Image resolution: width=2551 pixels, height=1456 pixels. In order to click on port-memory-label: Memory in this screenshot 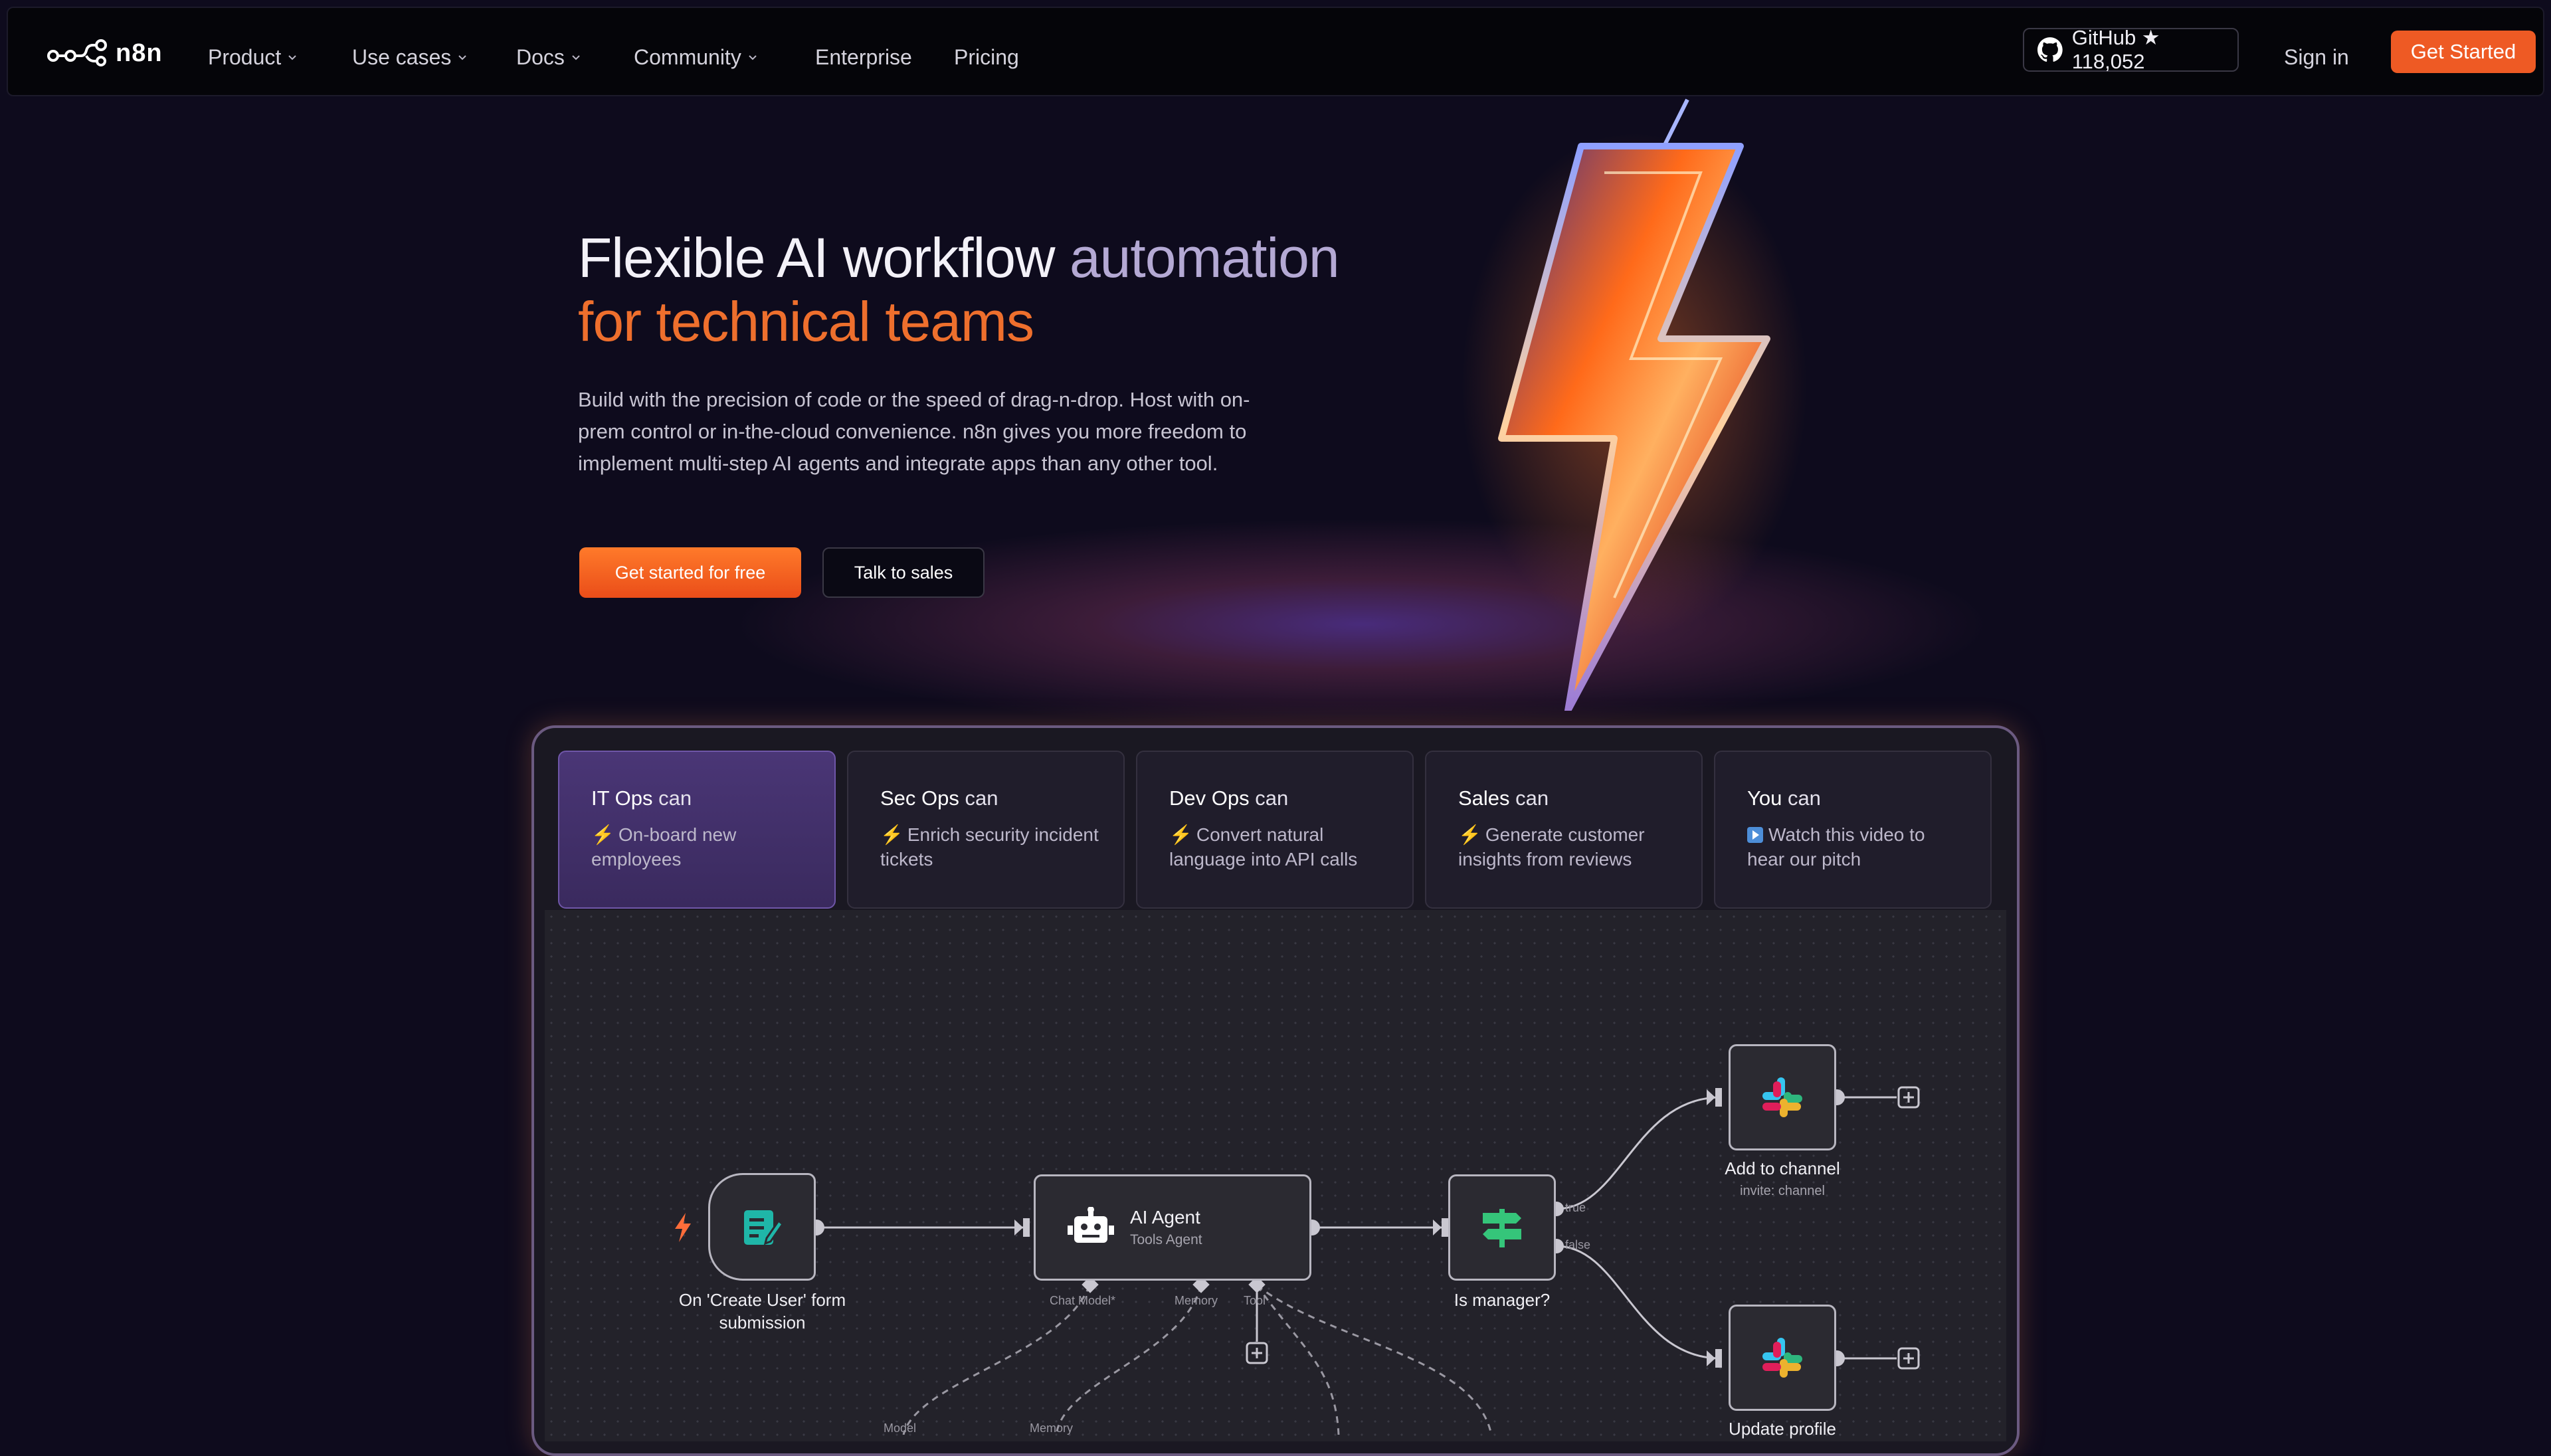, I will do `click(1196, 1300)`.